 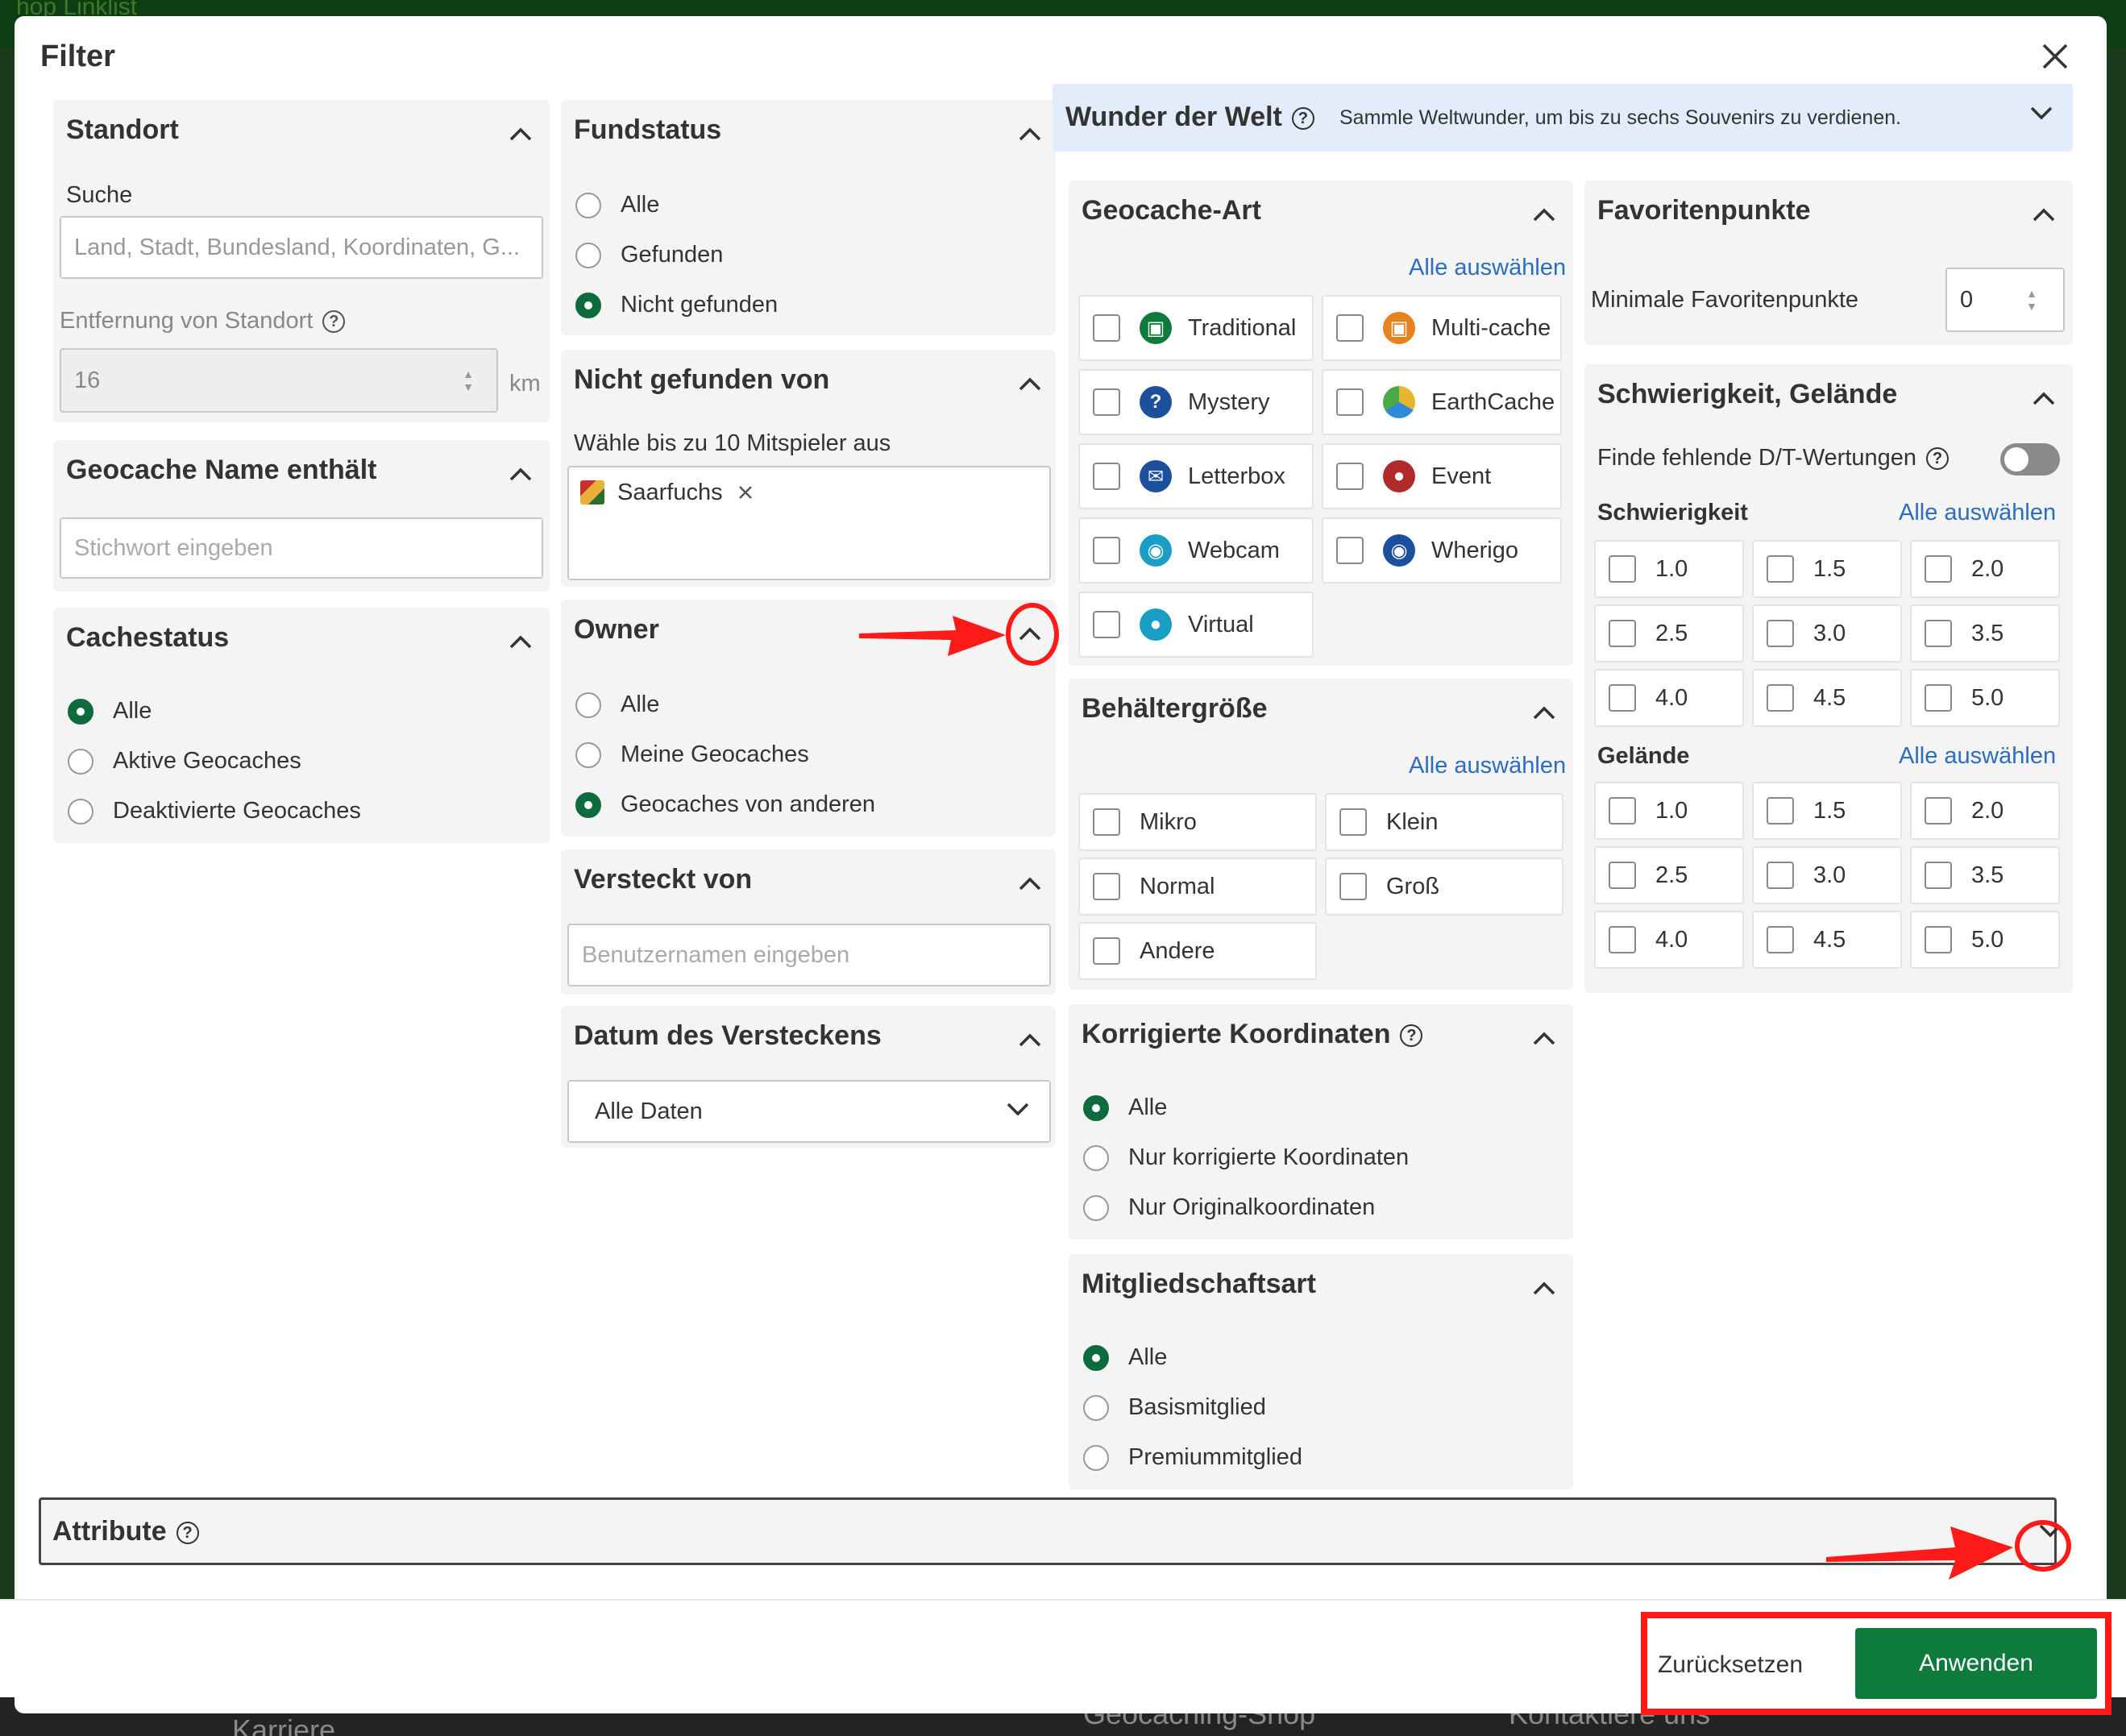 I want to click on membership-option-basic: Basismitglied, so click(x=1174, y=1407).